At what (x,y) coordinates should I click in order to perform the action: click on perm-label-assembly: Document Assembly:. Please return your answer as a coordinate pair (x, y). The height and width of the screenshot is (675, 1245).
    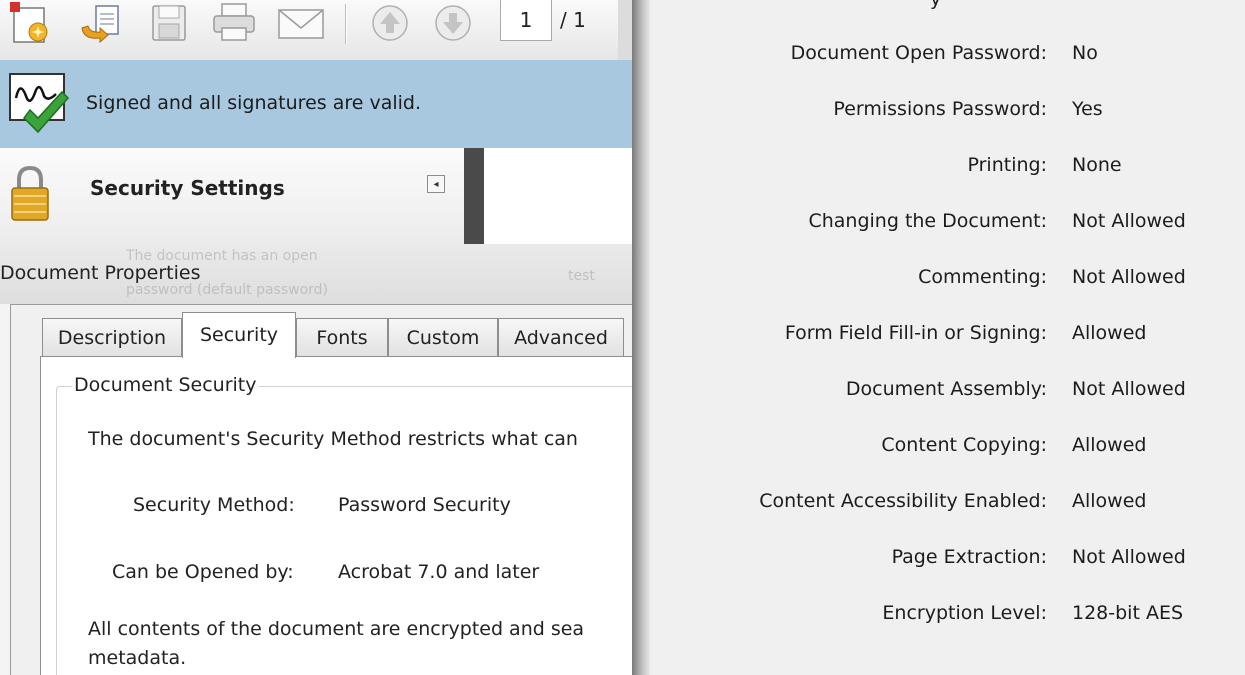
    Looking at the image, I should click on (946, 389).